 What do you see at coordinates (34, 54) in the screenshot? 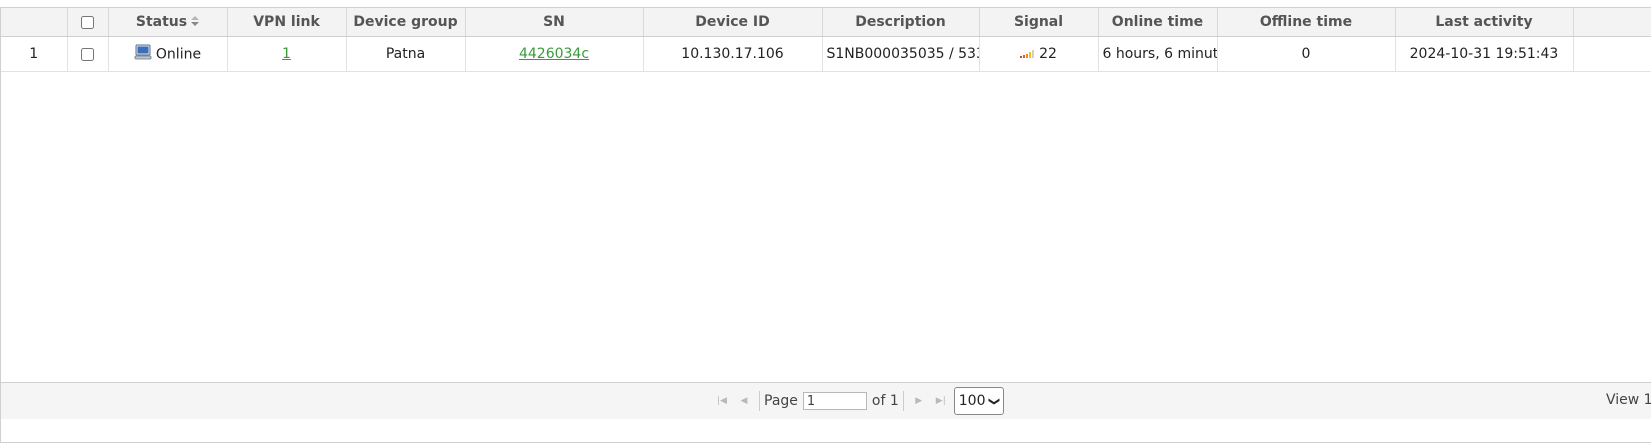
I see `row-number: 1` at bounding box center [34, 54].